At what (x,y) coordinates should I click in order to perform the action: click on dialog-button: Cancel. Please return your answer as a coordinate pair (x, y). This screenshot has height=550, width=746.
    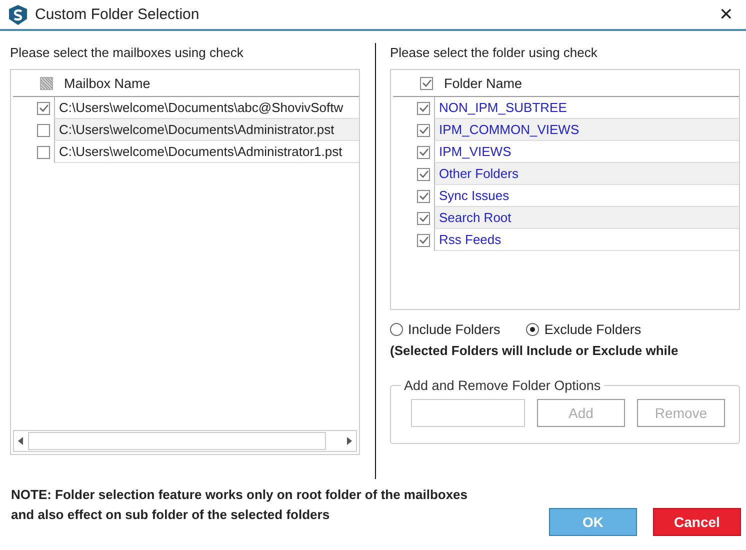
    Looking at the image, I should click on (697, 522).